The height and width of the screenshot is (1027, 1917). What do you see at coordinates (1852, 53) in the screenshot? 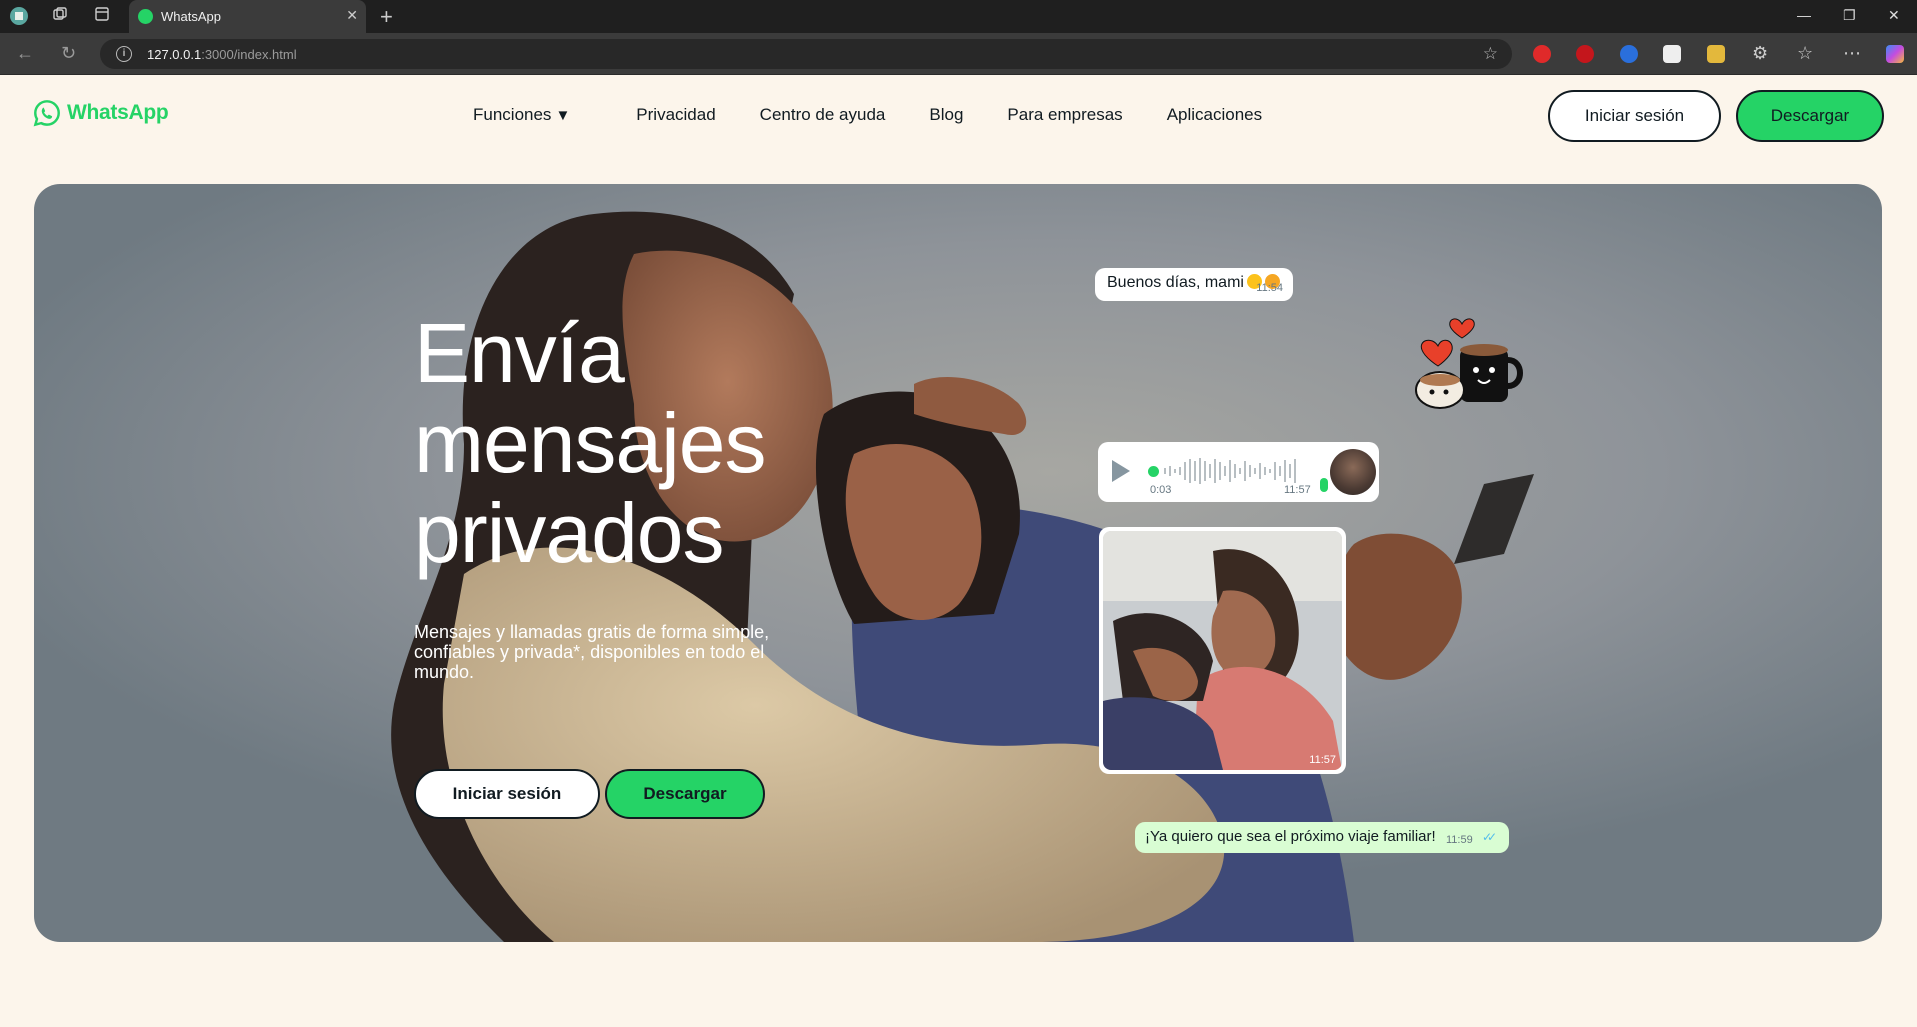
I see `more-menu-icon: ⋯` at bounding box center [1852, 53].